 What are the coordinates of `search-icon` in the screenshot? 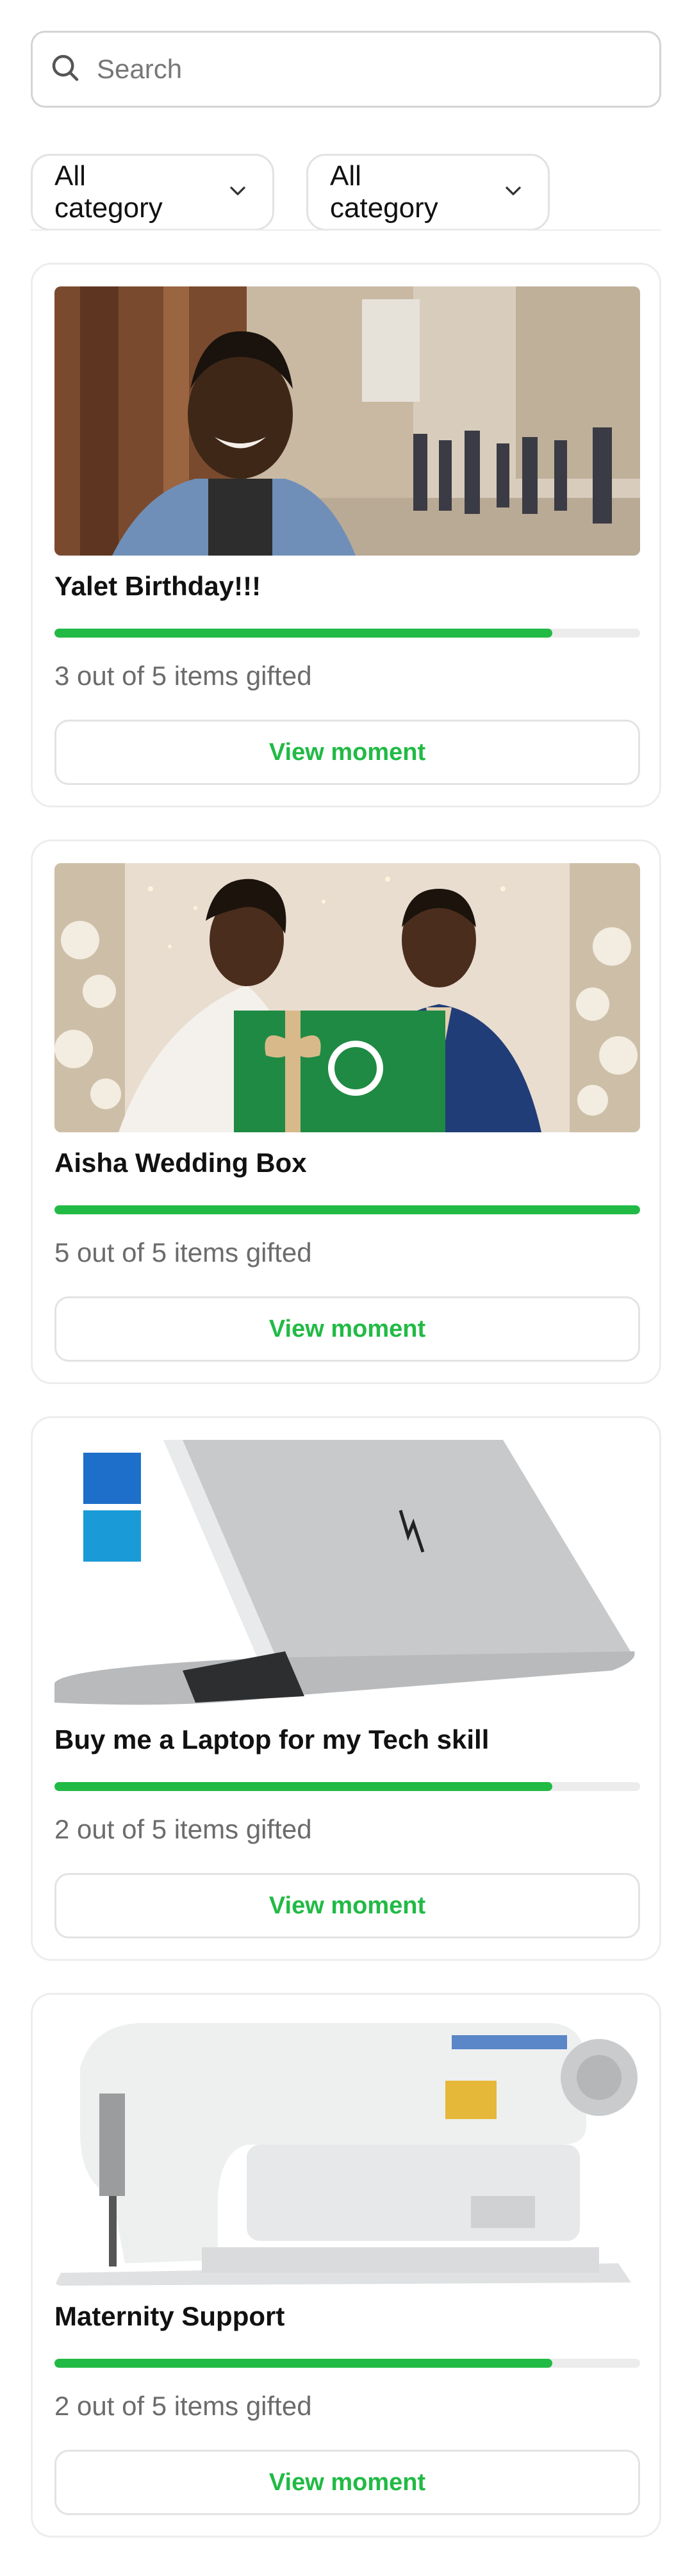 It's located at (65, 69).